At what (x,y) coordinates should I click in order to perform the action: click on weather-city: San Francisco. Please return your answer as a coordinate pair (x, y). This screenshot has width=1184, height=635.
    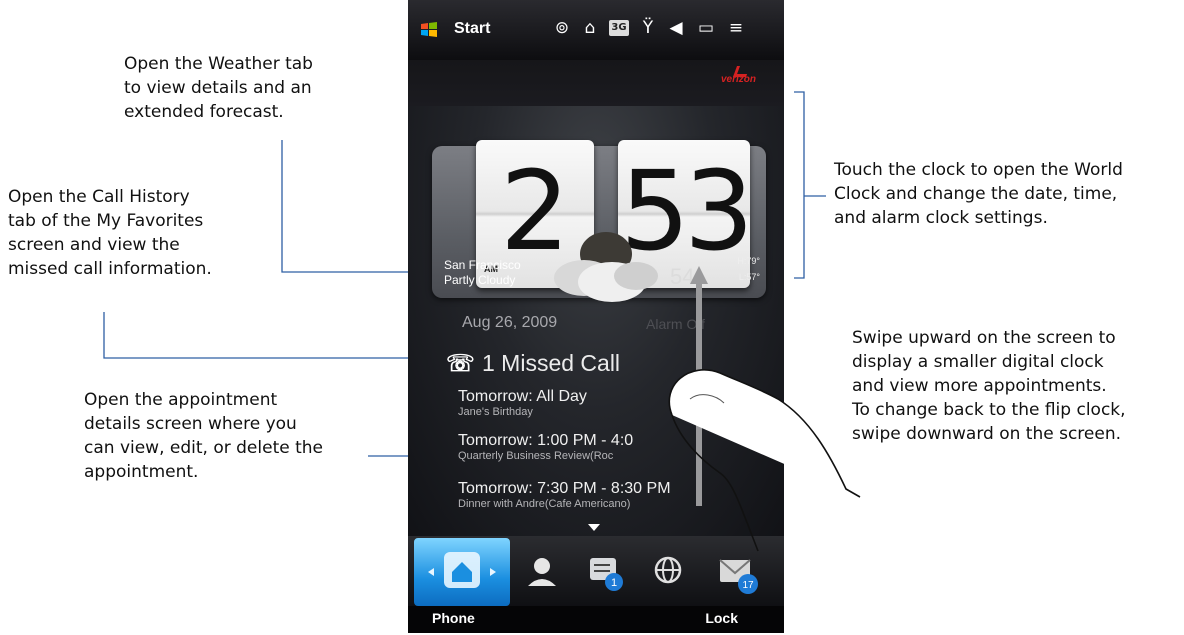
    Looking at the image, I should click on (482, 265).